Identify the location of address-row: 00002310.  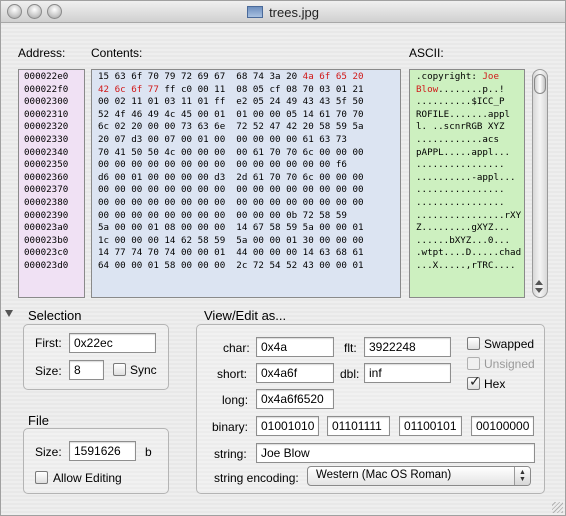
(46, 114).